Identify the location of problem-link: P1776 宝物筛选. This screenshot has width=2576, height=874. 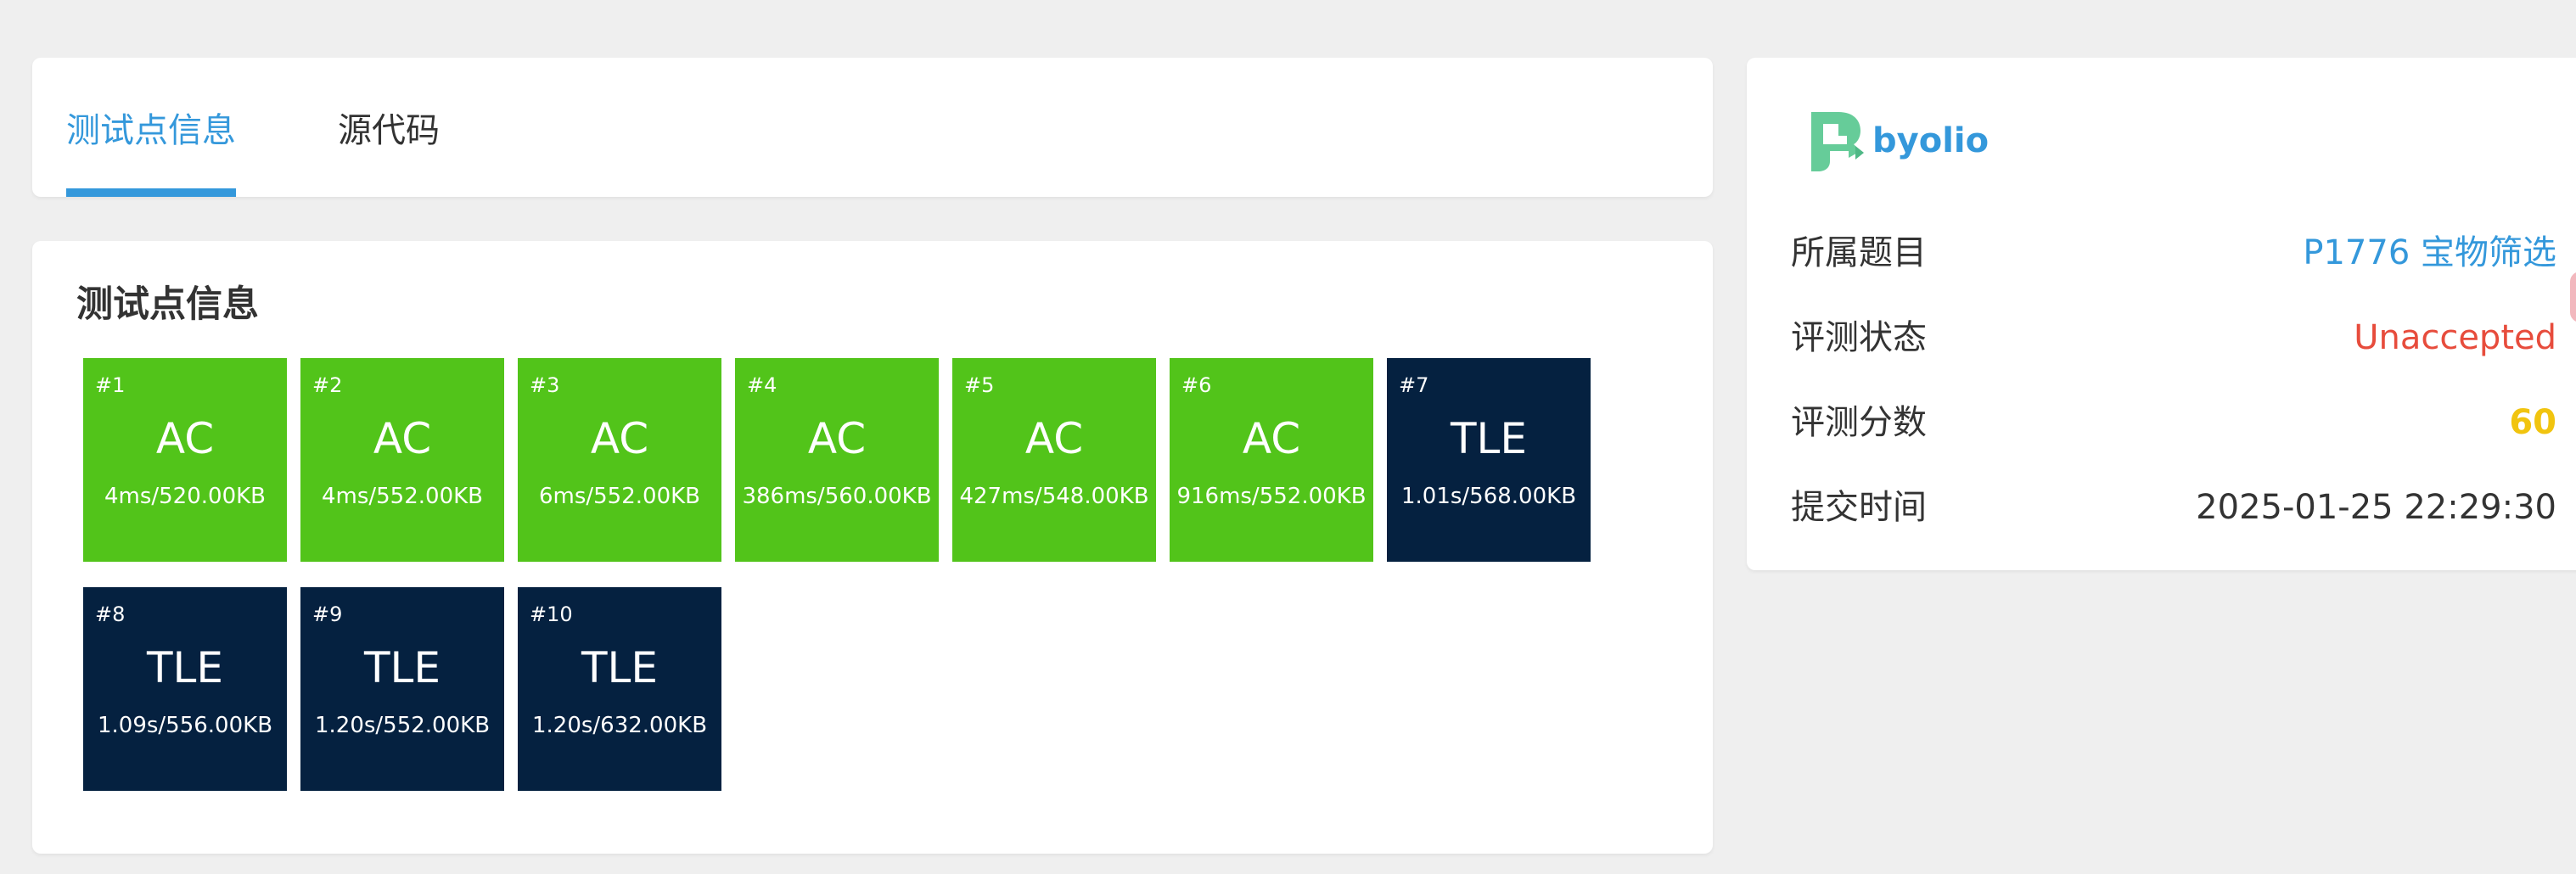
(2429, 253).